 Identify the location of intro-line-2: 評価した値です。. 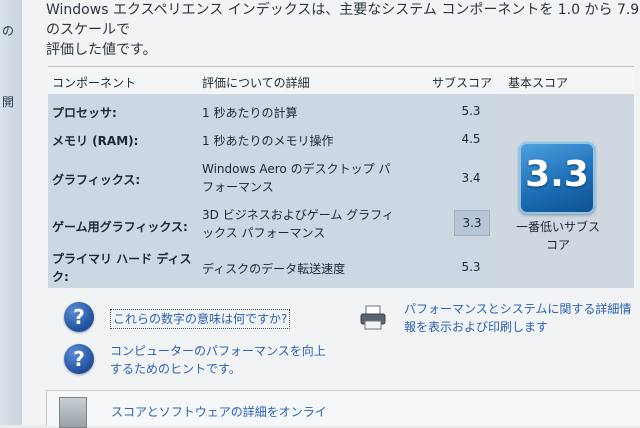
(101, 50).